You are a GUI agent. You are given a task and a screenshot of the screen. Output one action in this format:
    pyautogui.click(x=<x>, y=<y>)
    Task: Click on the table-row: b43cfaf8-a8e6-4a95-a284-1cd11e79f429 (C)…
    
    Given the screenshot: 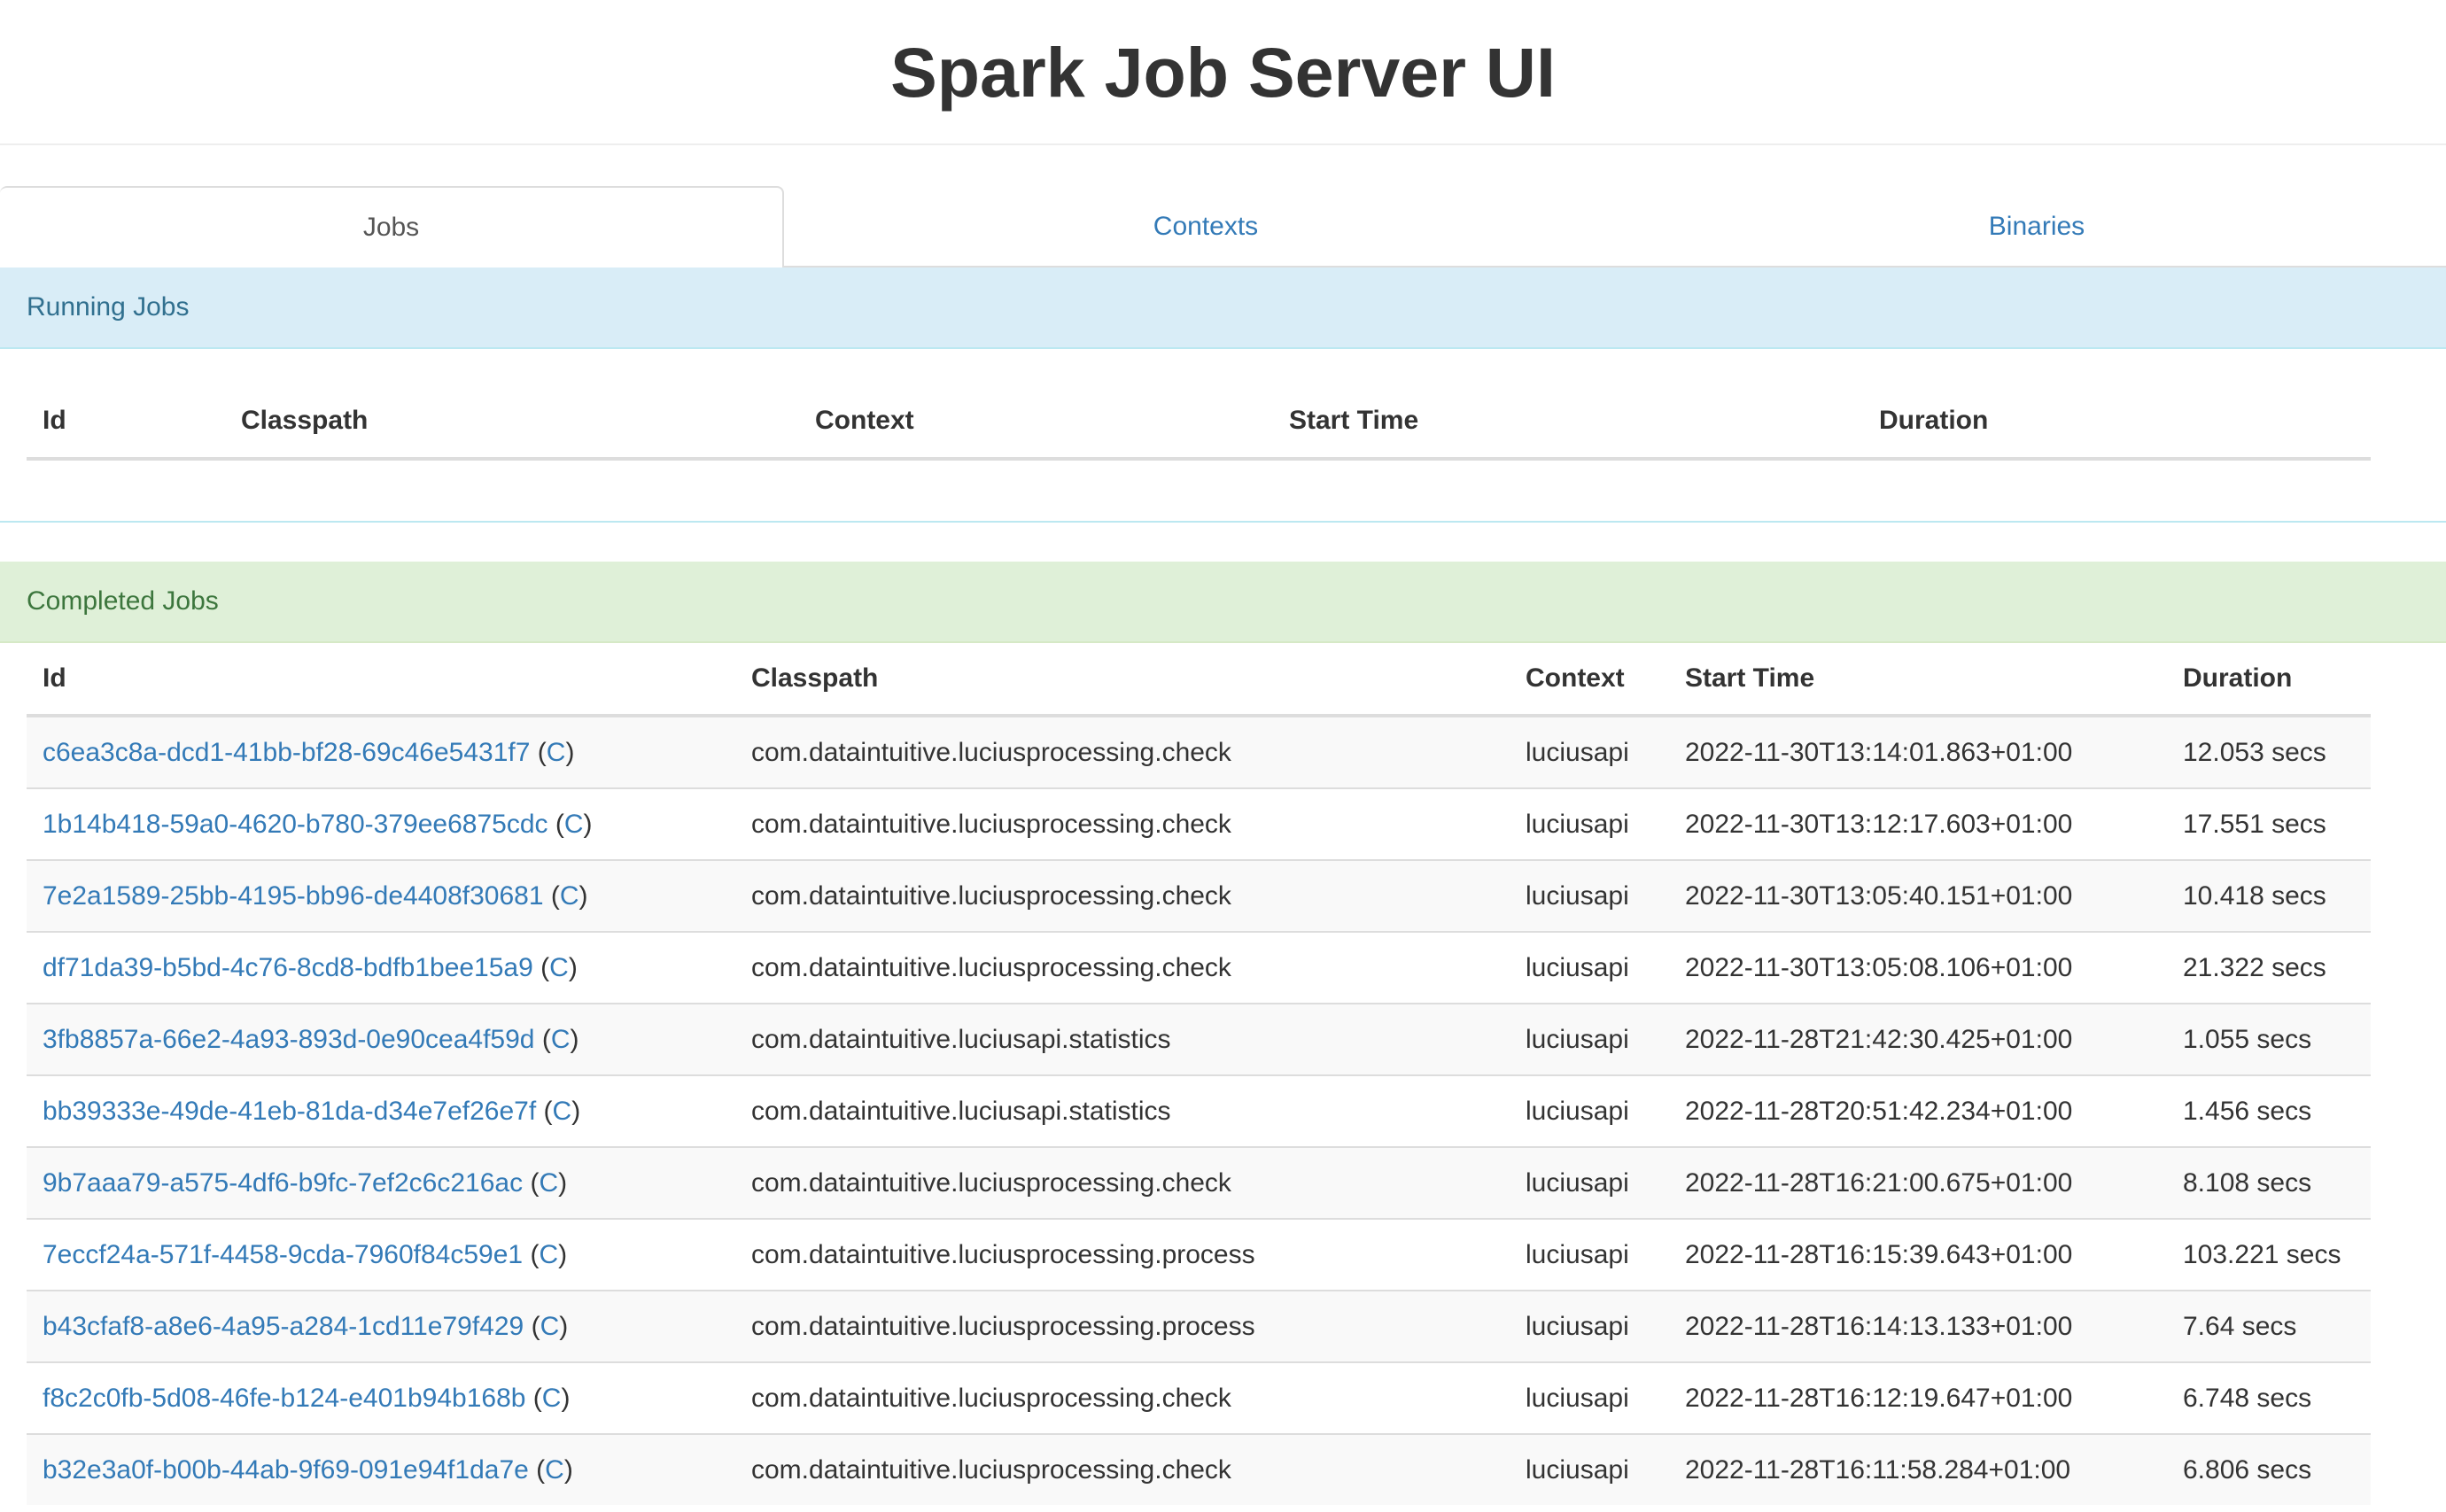 What is the action you would take?
    pyautogui.click(x=1199, y=1326)
    